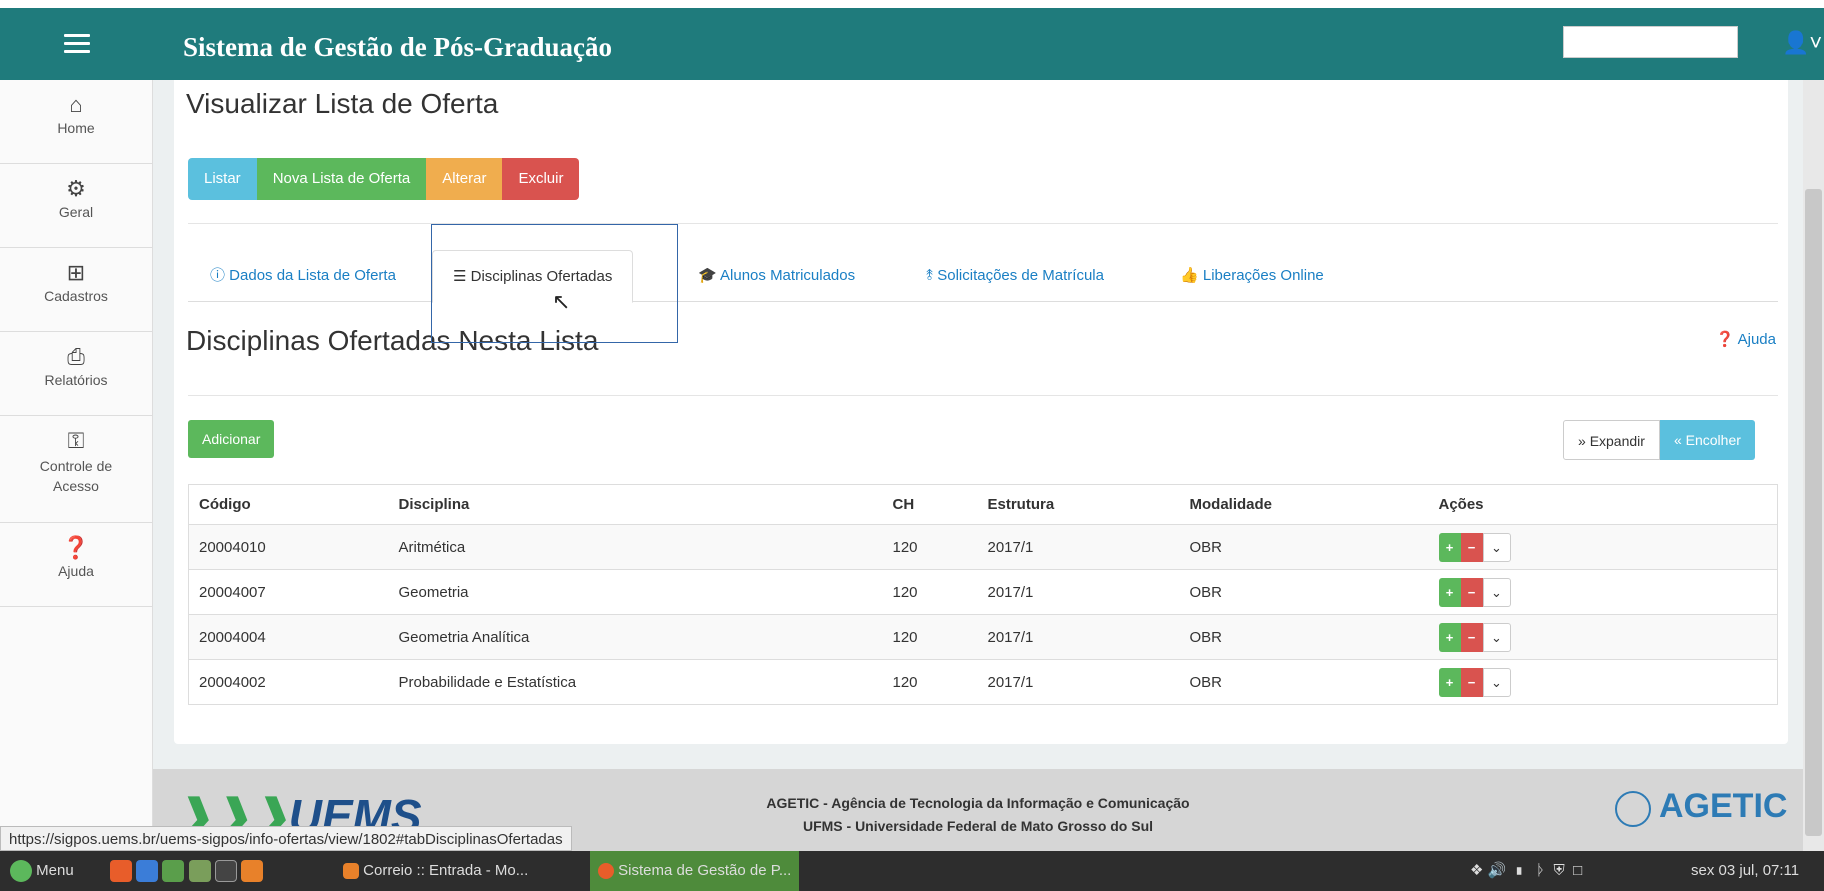 The image size is (1824, 891). I want to click on terminal-icon, so click(225, 871).